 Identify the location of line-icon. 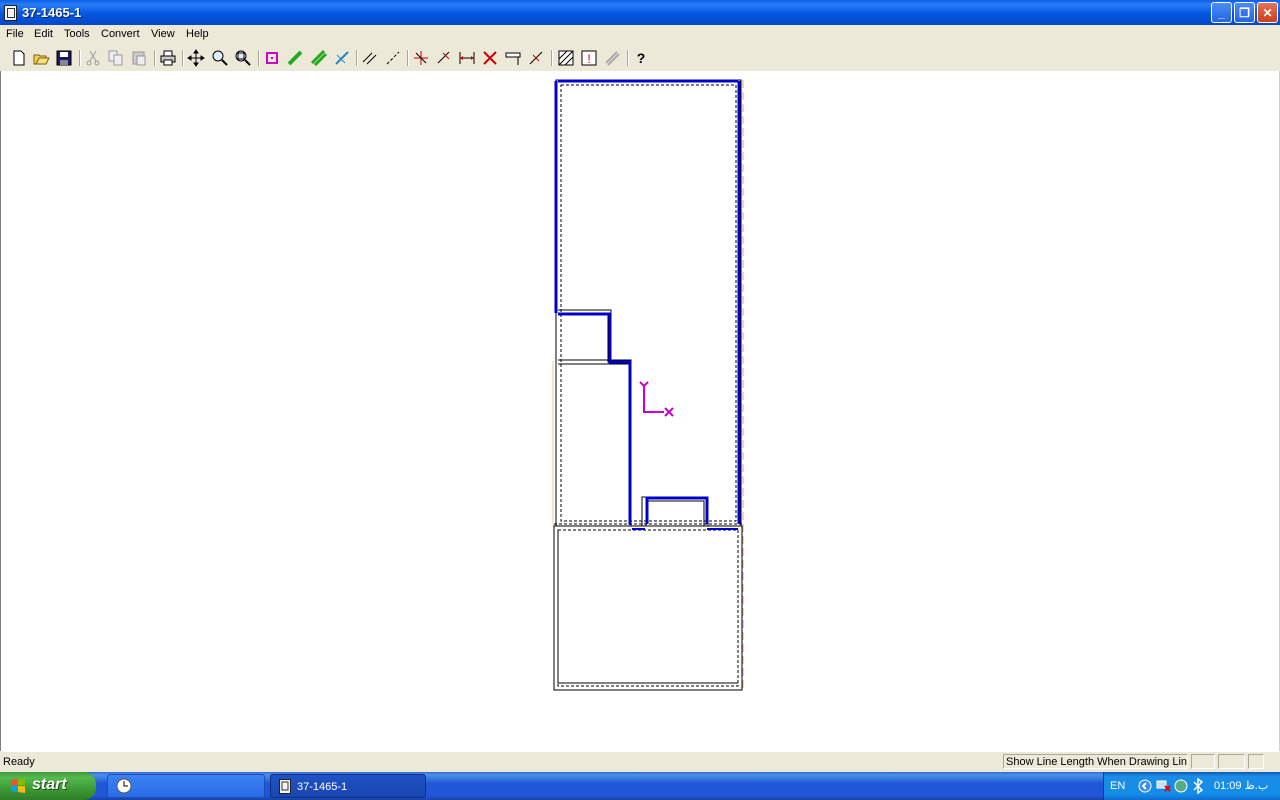
(295, 58).